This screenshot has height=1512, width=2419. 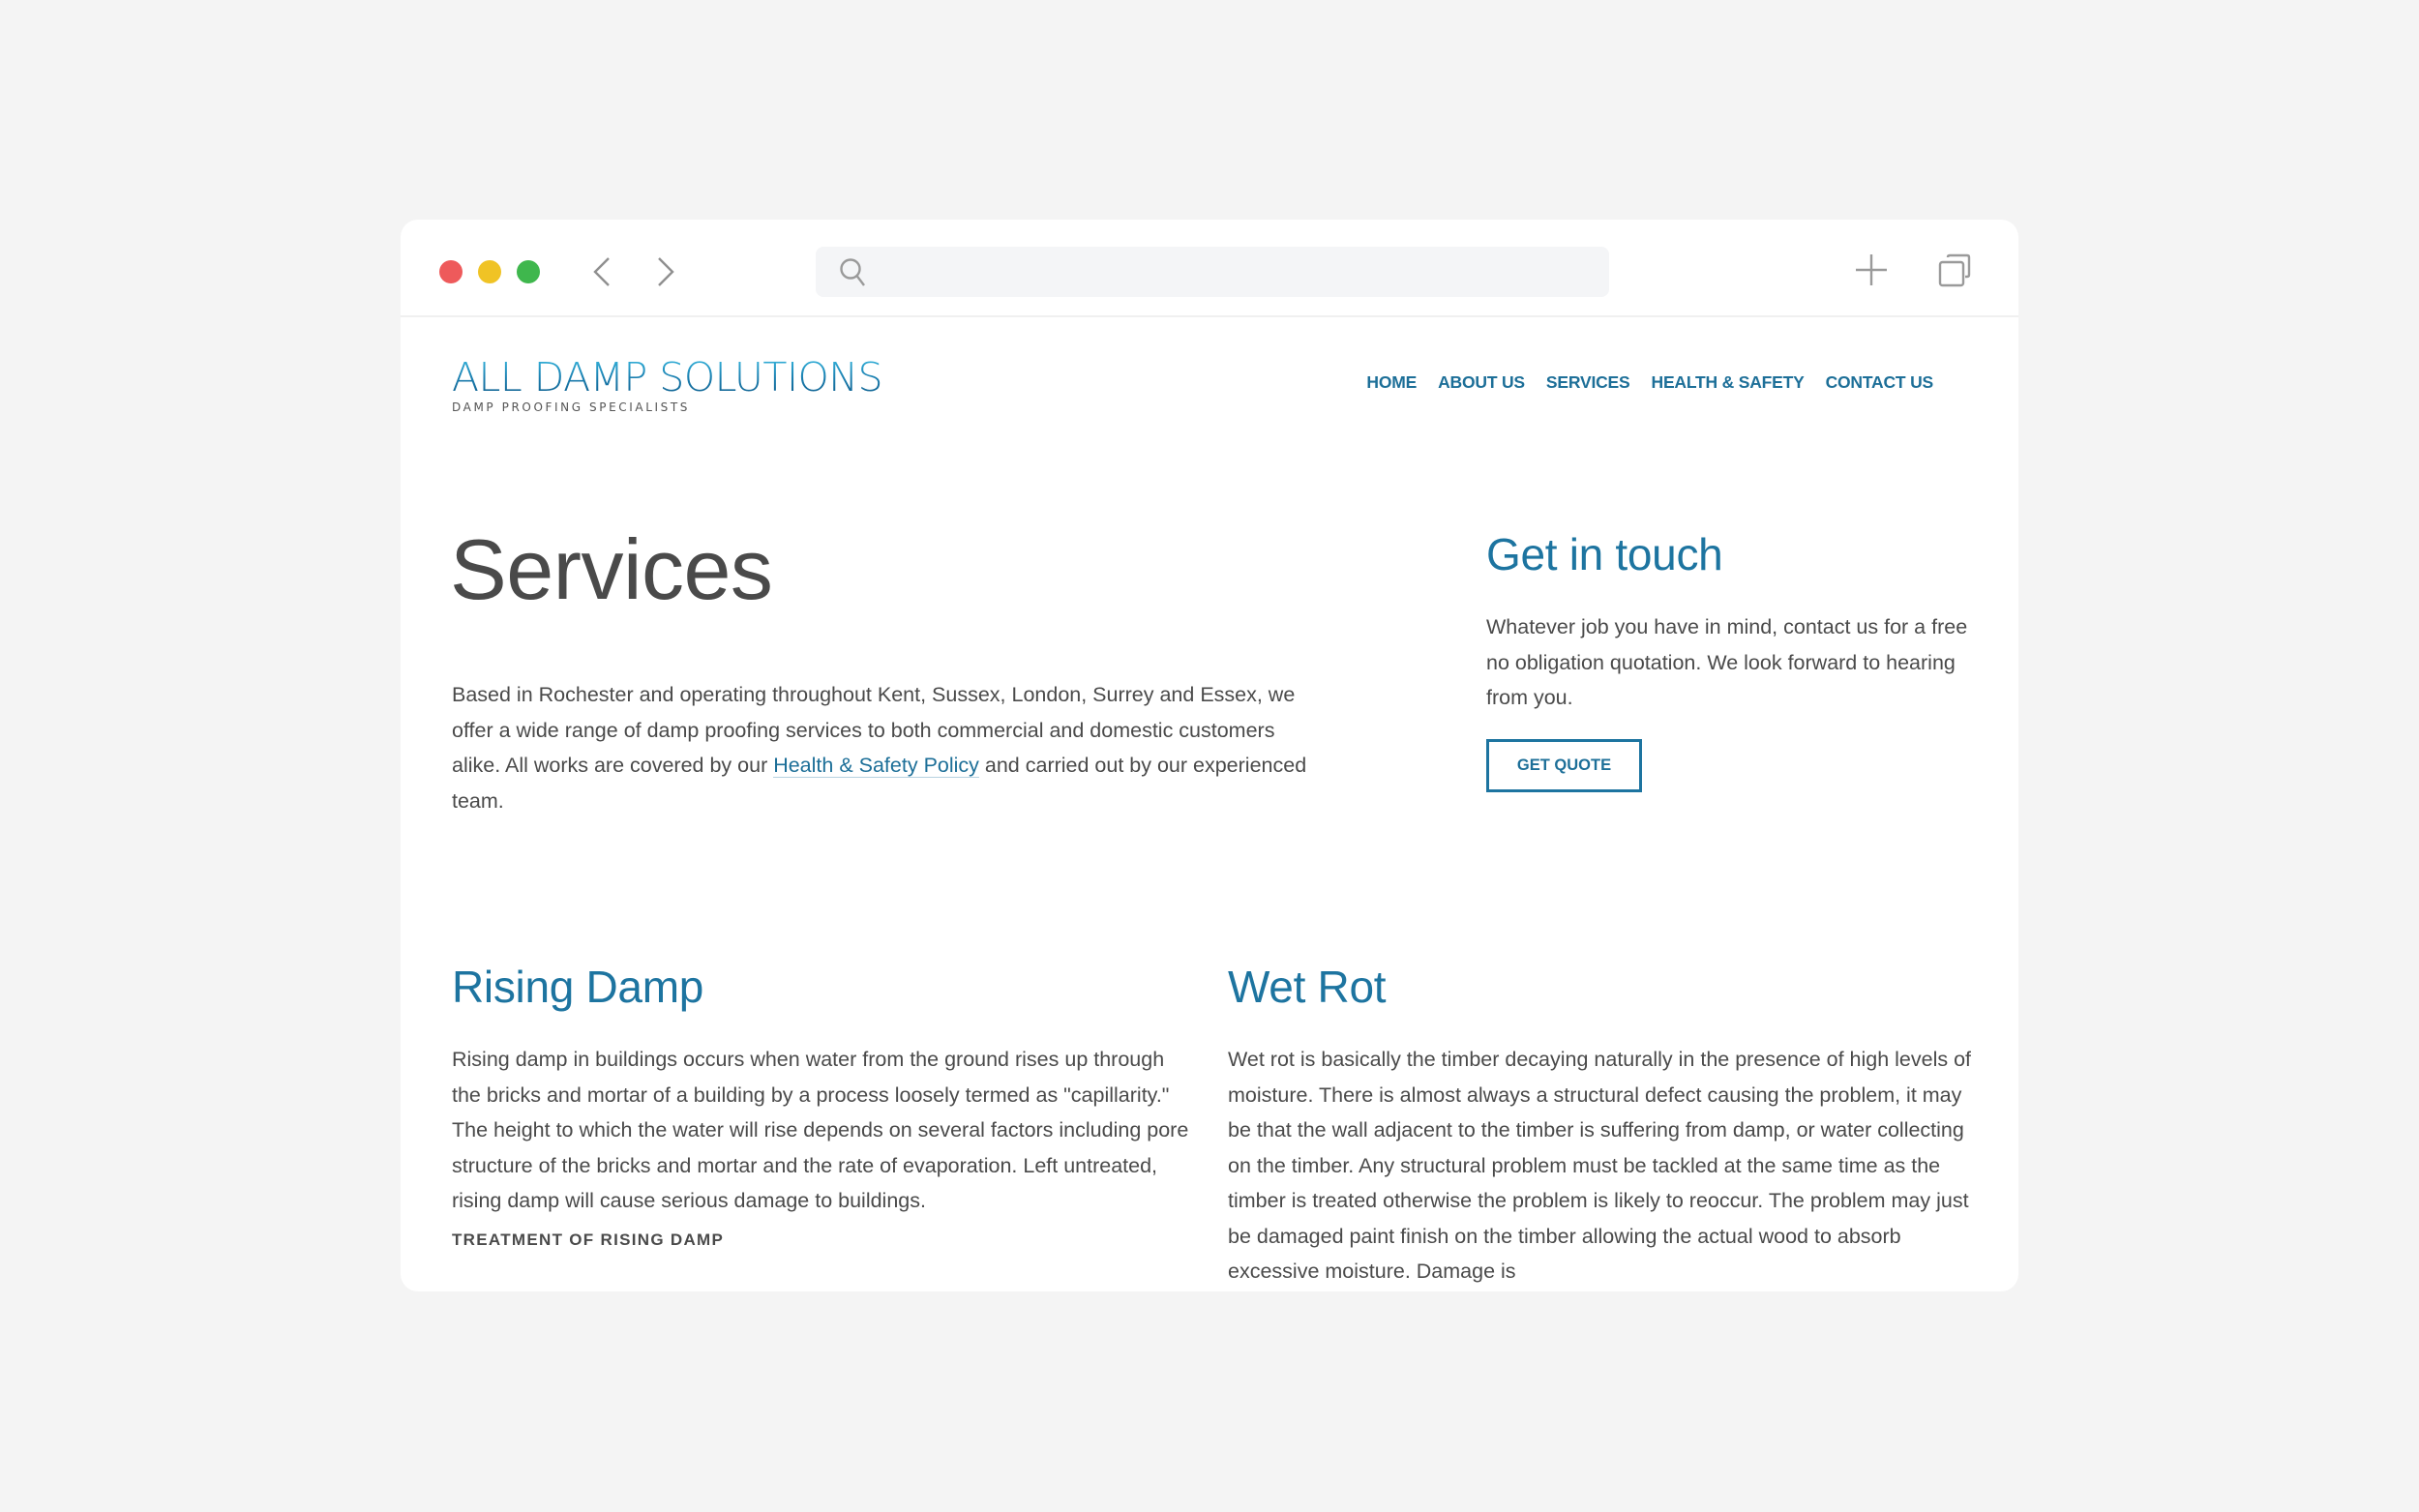 I want to click on maximize-window-button, so click(x=528, y=272).